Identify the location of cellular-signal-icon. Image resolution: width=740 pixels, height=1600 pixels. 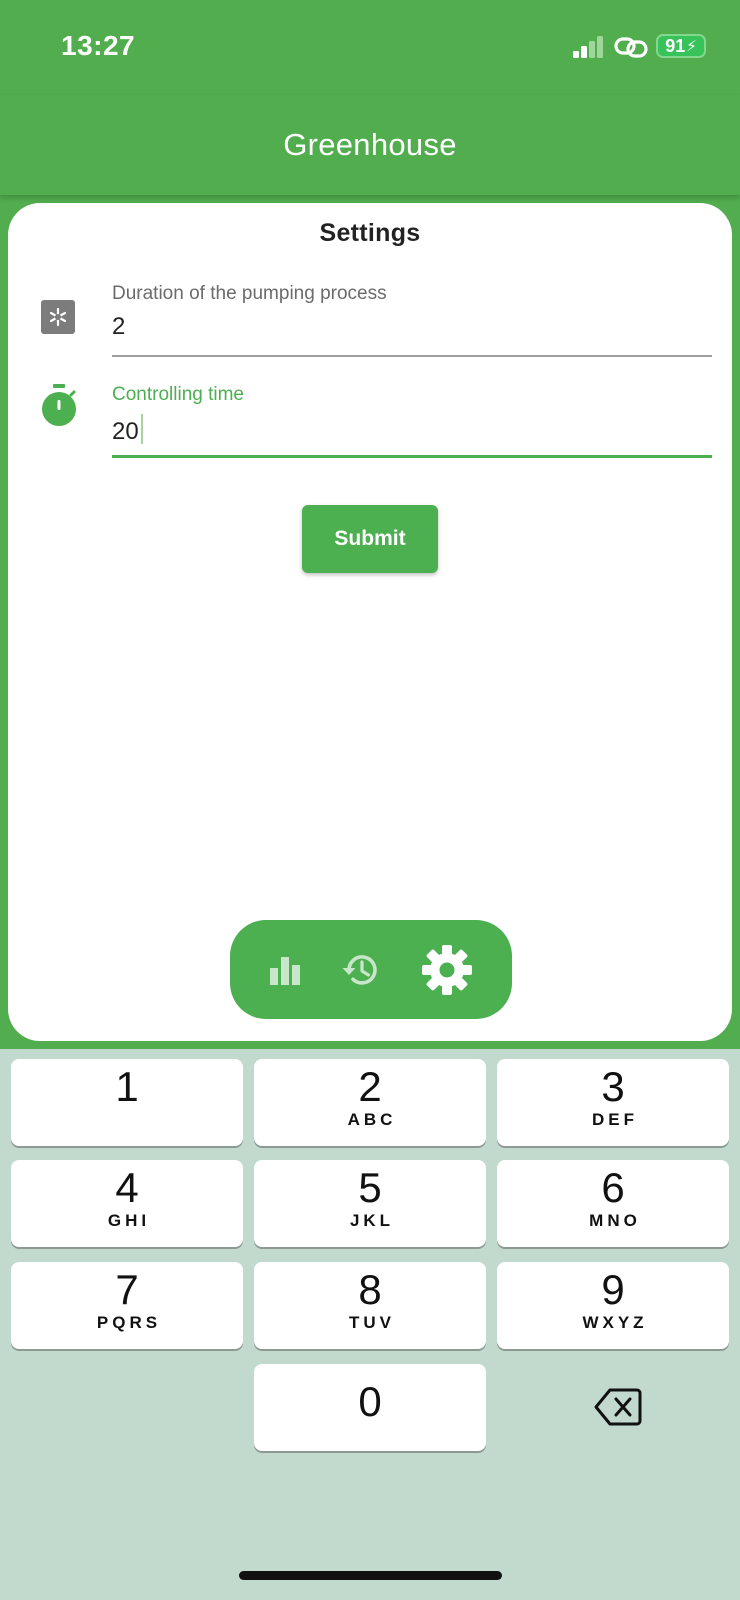
(589, 49).